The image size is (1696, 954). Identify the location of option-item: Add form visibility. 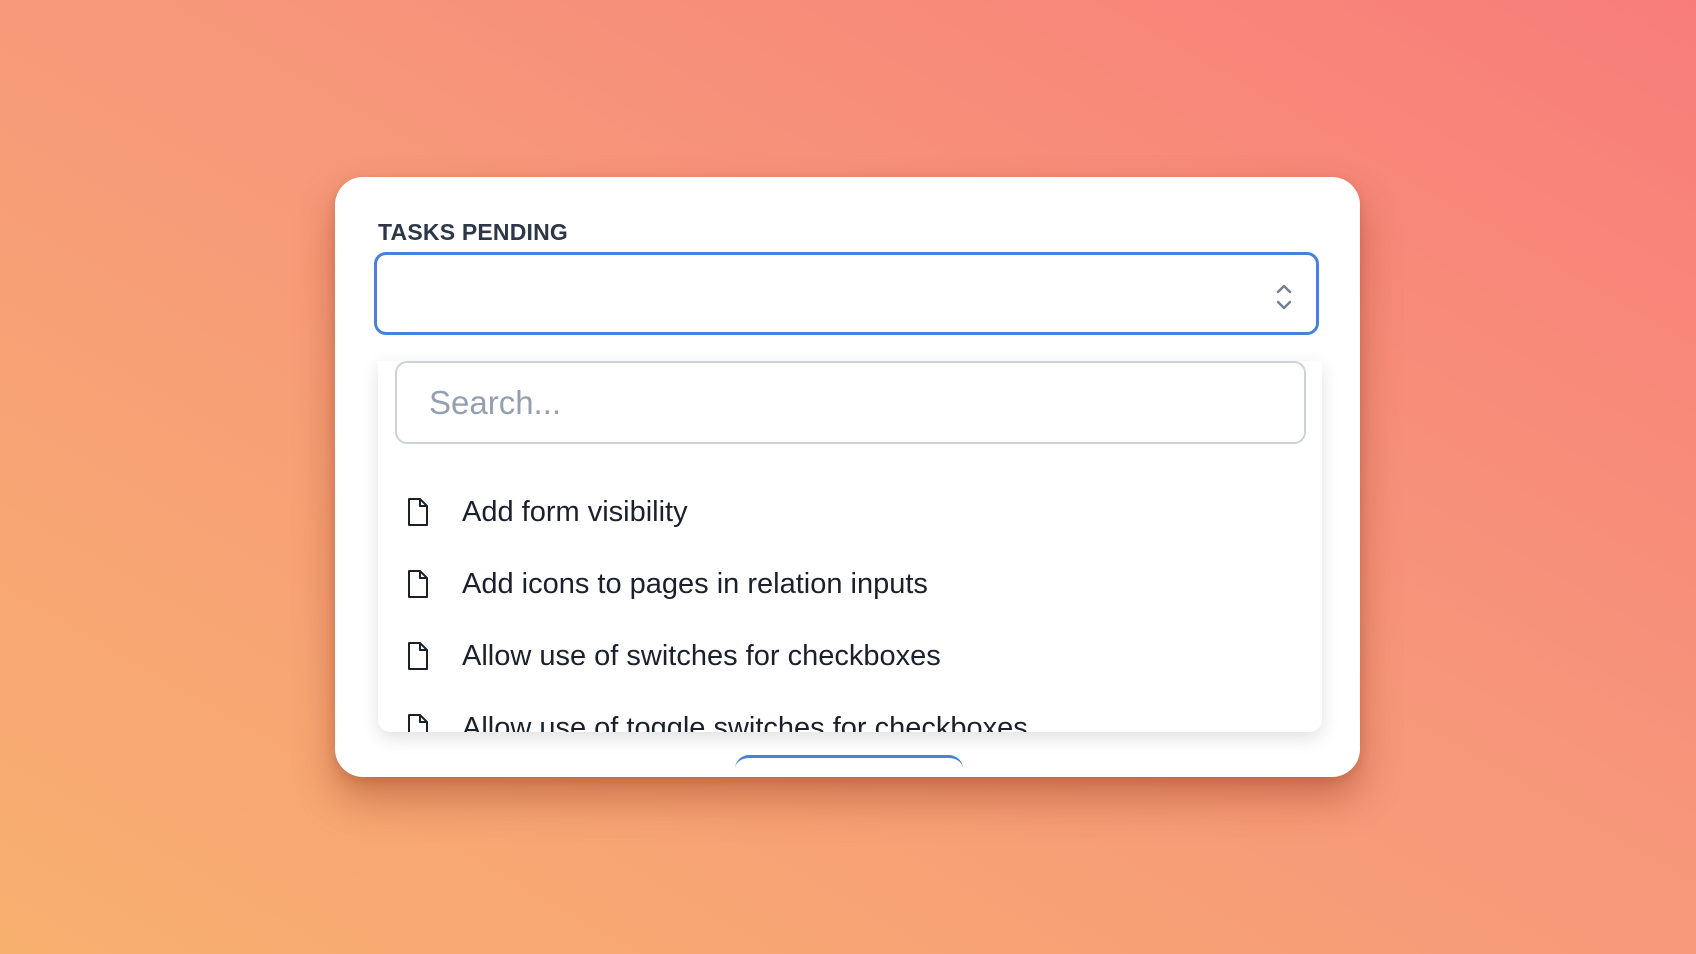
(850, 512).